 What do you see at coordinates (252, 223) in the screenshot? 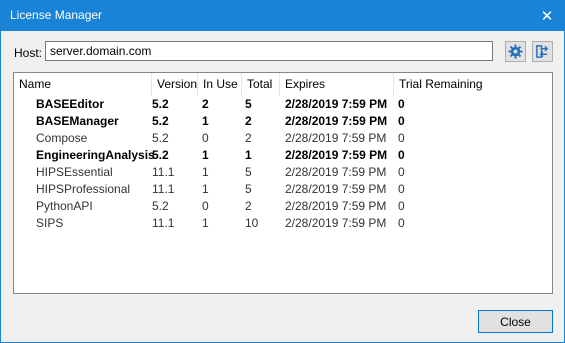
I see `cell-total: 10` at bounding box center [252, 223].